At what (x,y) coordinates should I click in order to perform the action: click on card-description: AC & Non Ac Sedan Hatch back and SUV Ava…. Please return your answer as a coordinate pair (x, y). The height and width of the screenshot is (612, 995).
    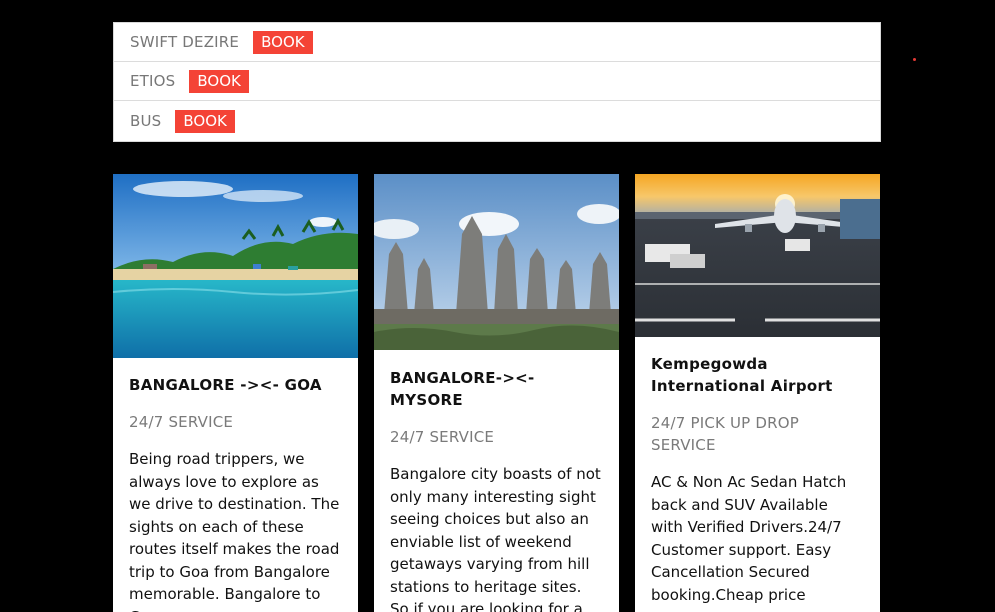
    Looking at the image, I should click on (749, 538).